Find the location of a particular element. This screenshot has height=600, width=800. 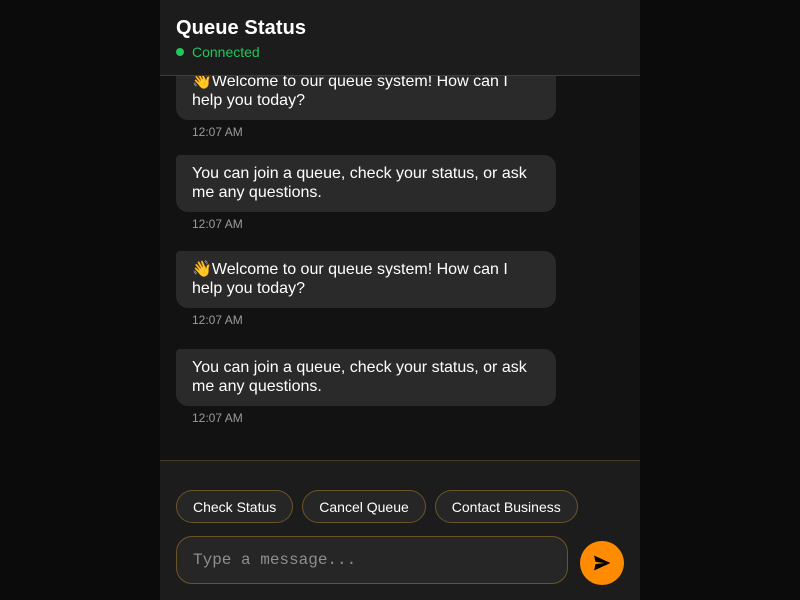

send-icon is located at coordinates (602, 563).